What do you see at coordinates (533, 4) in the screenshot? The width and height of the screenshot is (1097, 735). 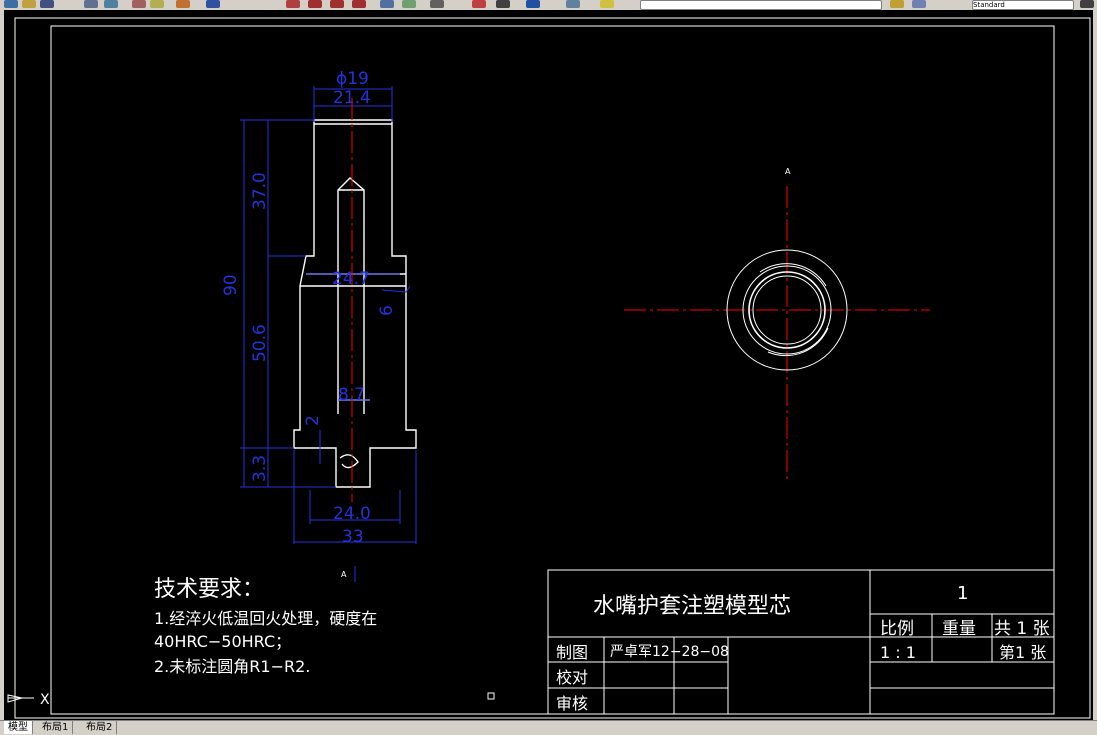 I see `help-icon` at bounding box center [533, 4].